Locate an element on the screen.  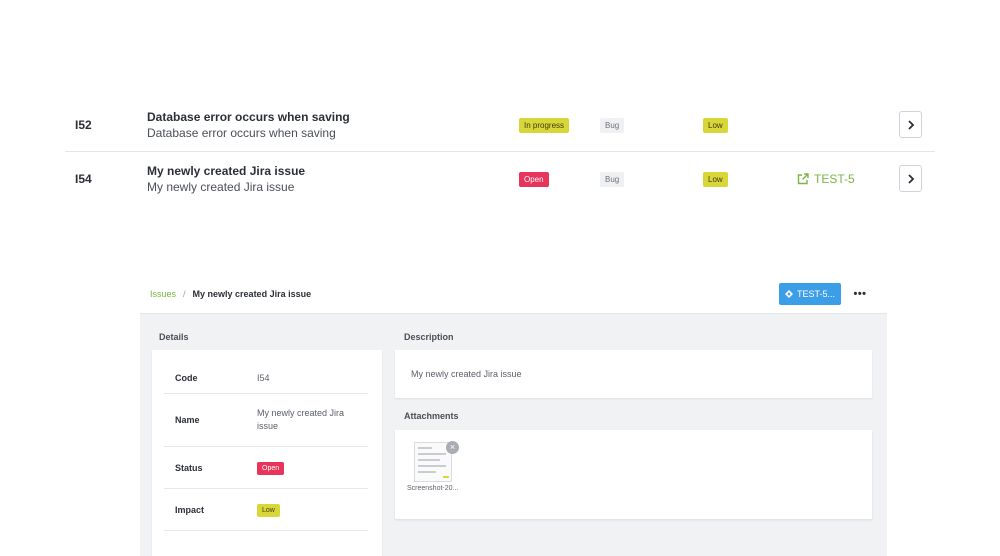
more-options-button: ••• is located at coordinates (860, 294).